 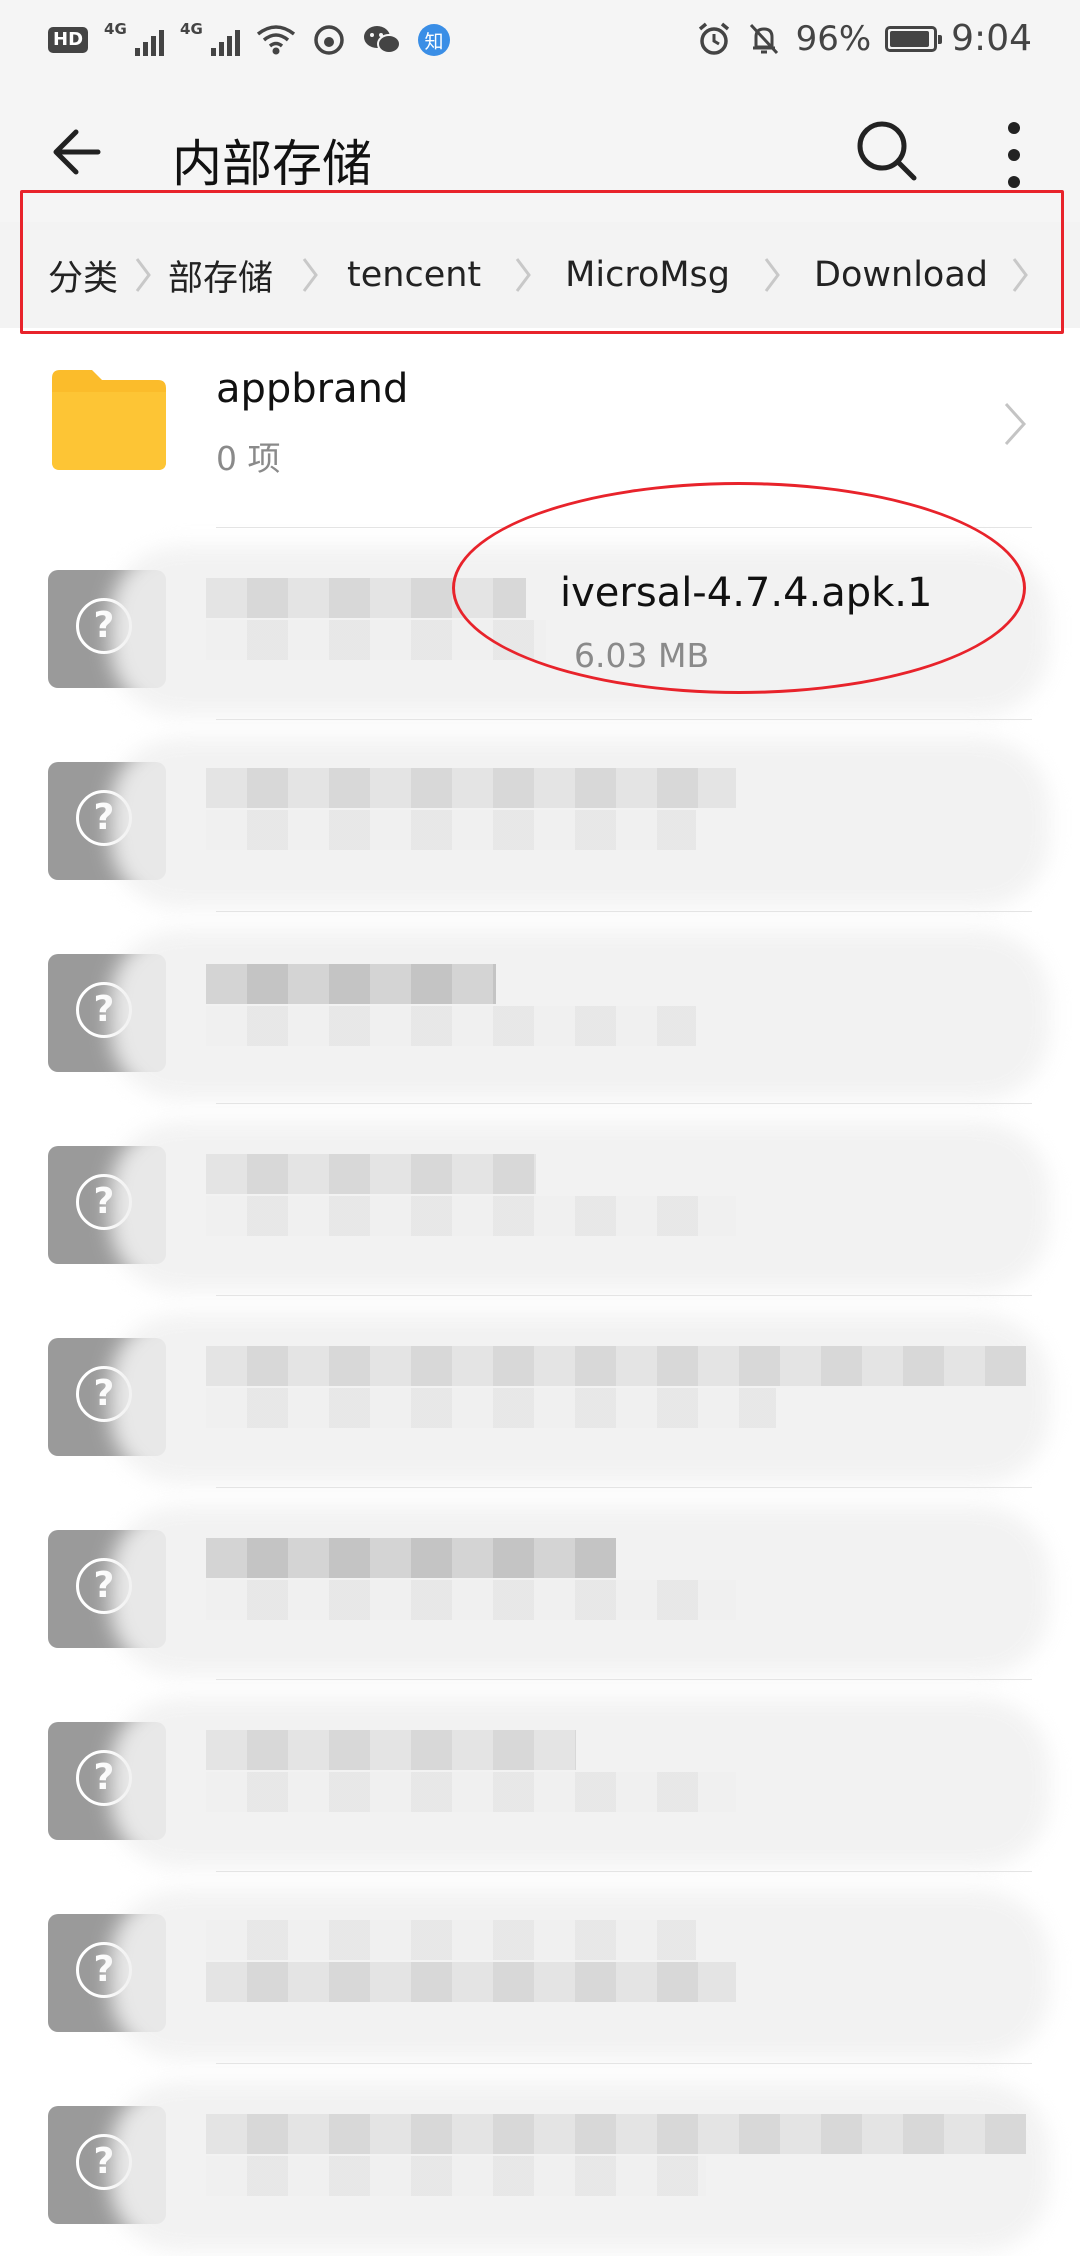 What do you see at coordinates (312, 389) in the screenshot?
I see `file-name: appbrand` at bounding box center [312, 389].